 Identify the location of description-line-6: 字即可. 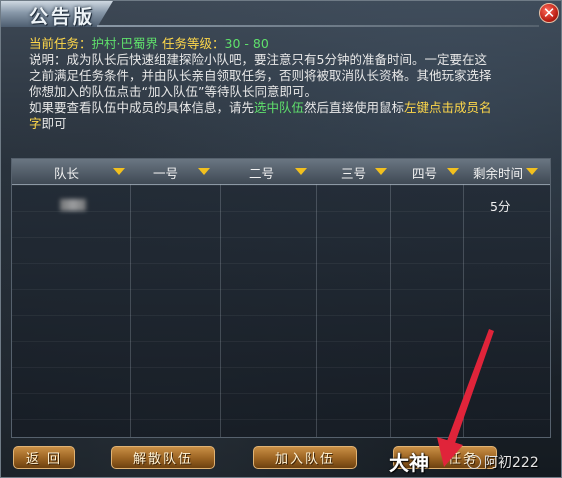
(284, 124).